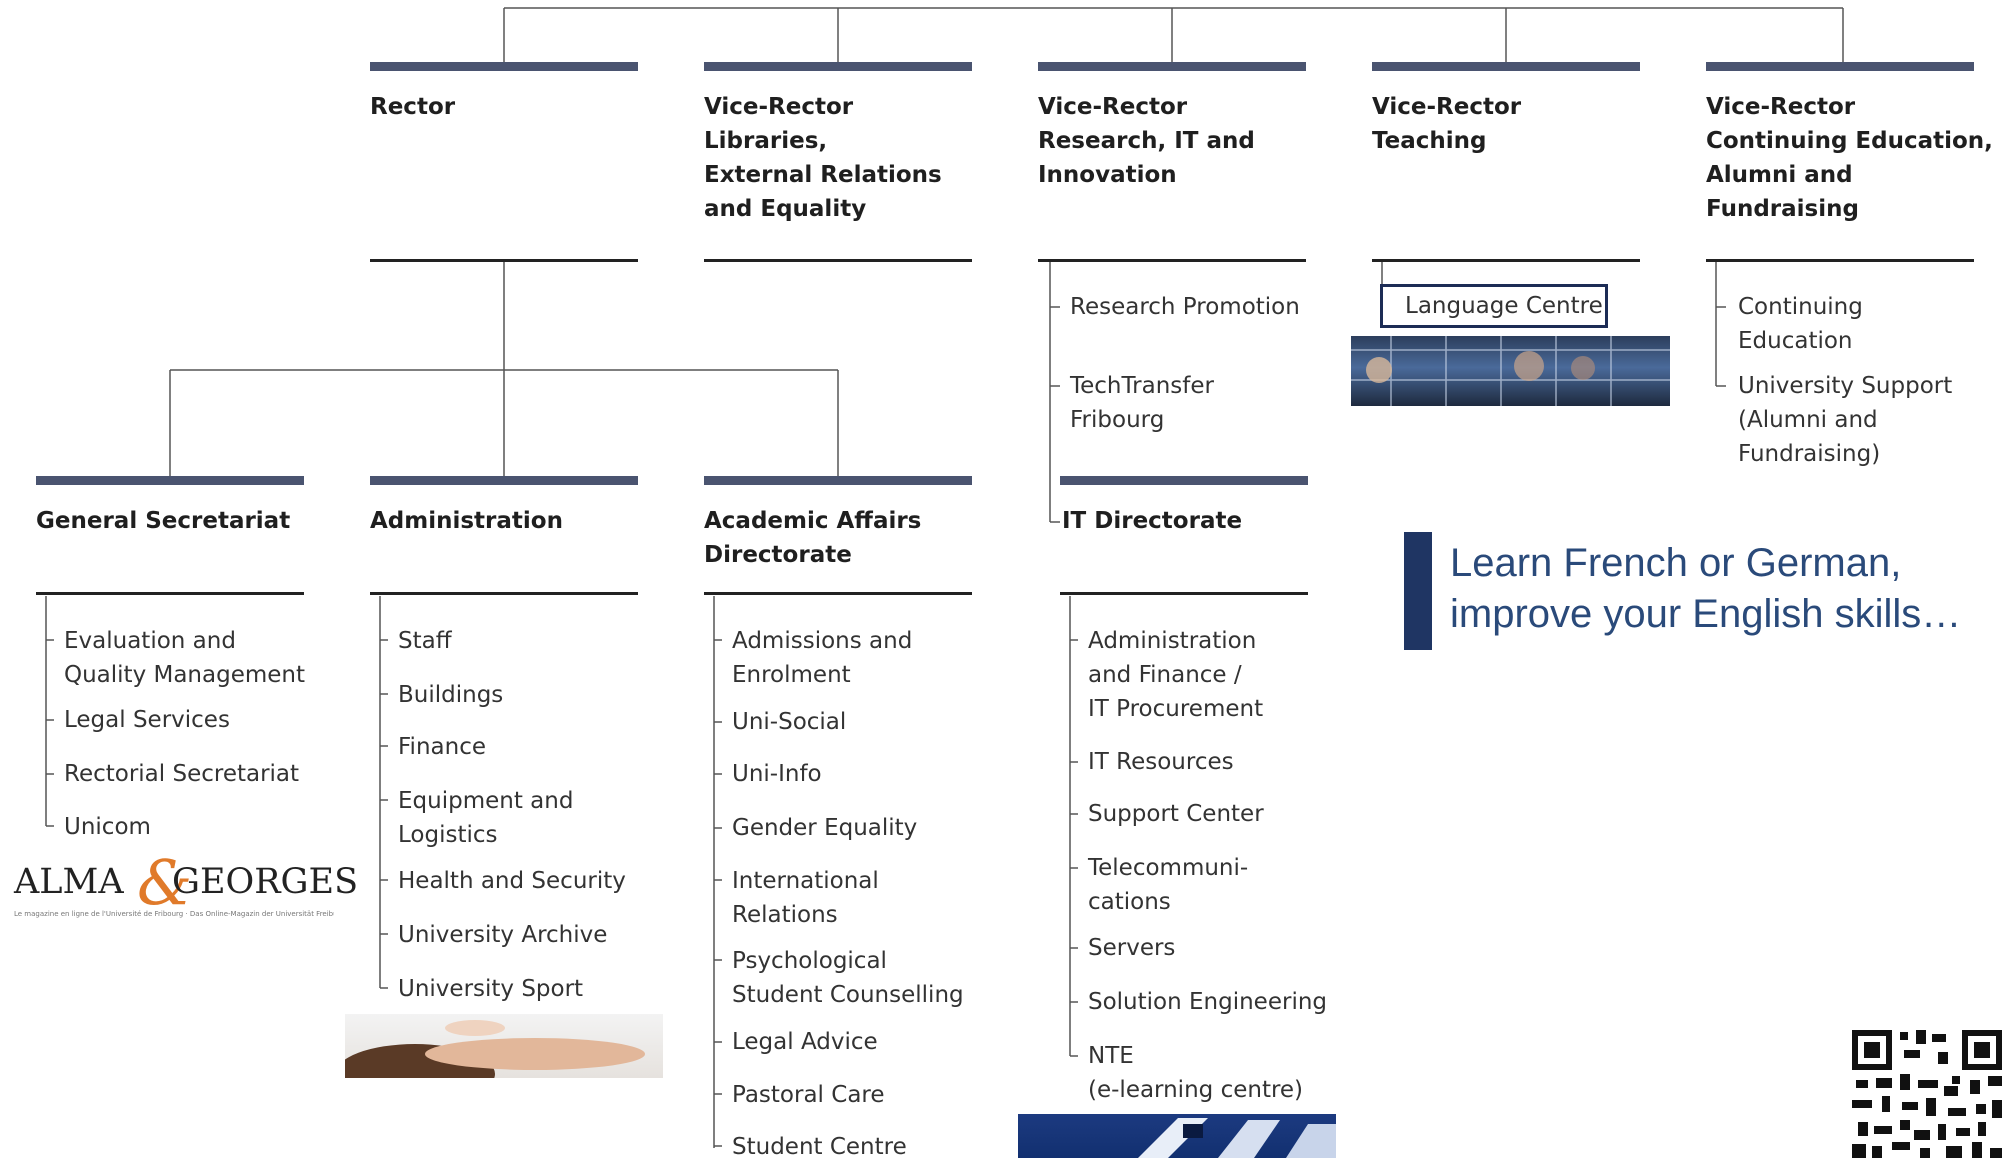 Image resolution: width=2003 pixels, height=1164 pixels. What do you see at coordinates (485, 818) in the screenshot?
I see `adm-item-equipment: Equipment and Logistics` at bounding box center [485, 818].